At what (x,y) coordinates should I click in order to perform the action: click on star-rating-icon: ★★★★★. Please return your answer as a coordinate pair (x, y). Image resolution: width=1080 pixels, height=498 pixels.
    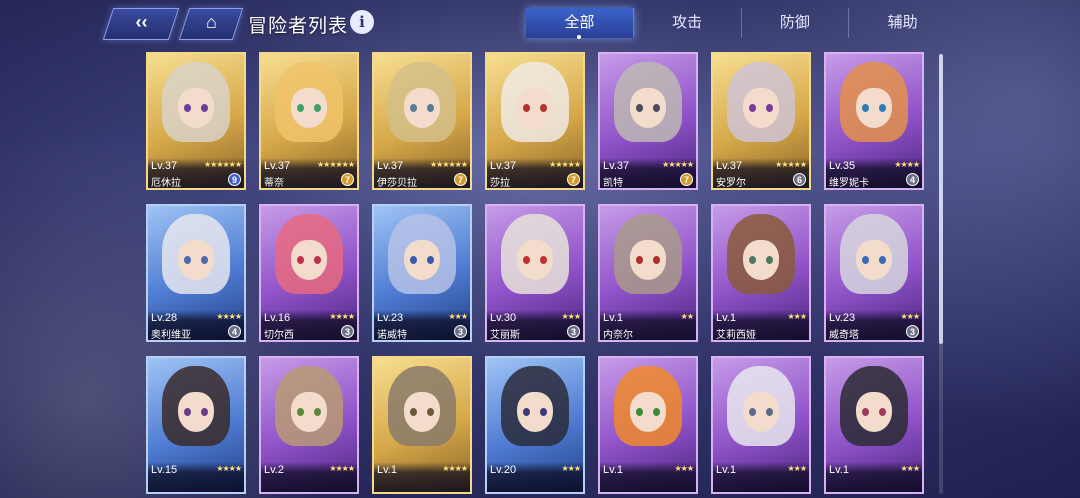
    Looking at the image, I should click on (565, 164).